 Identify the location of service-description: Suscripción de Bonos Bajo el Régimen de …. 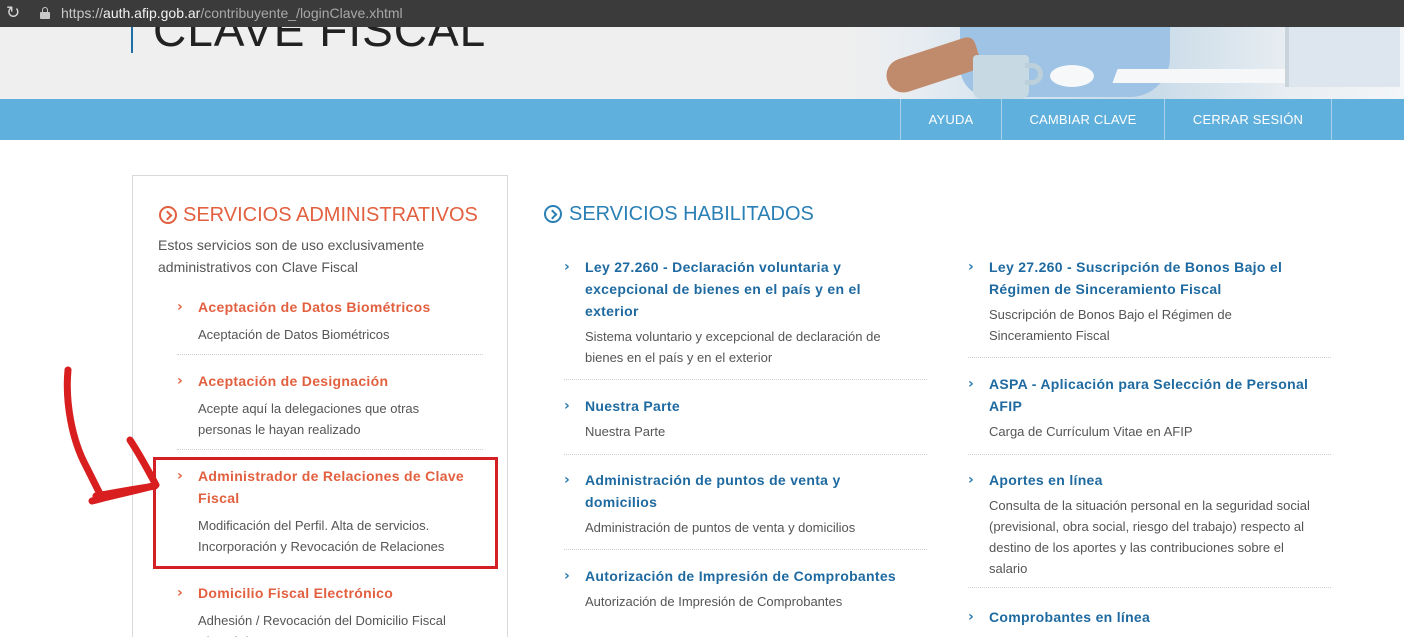
(1110, 325).